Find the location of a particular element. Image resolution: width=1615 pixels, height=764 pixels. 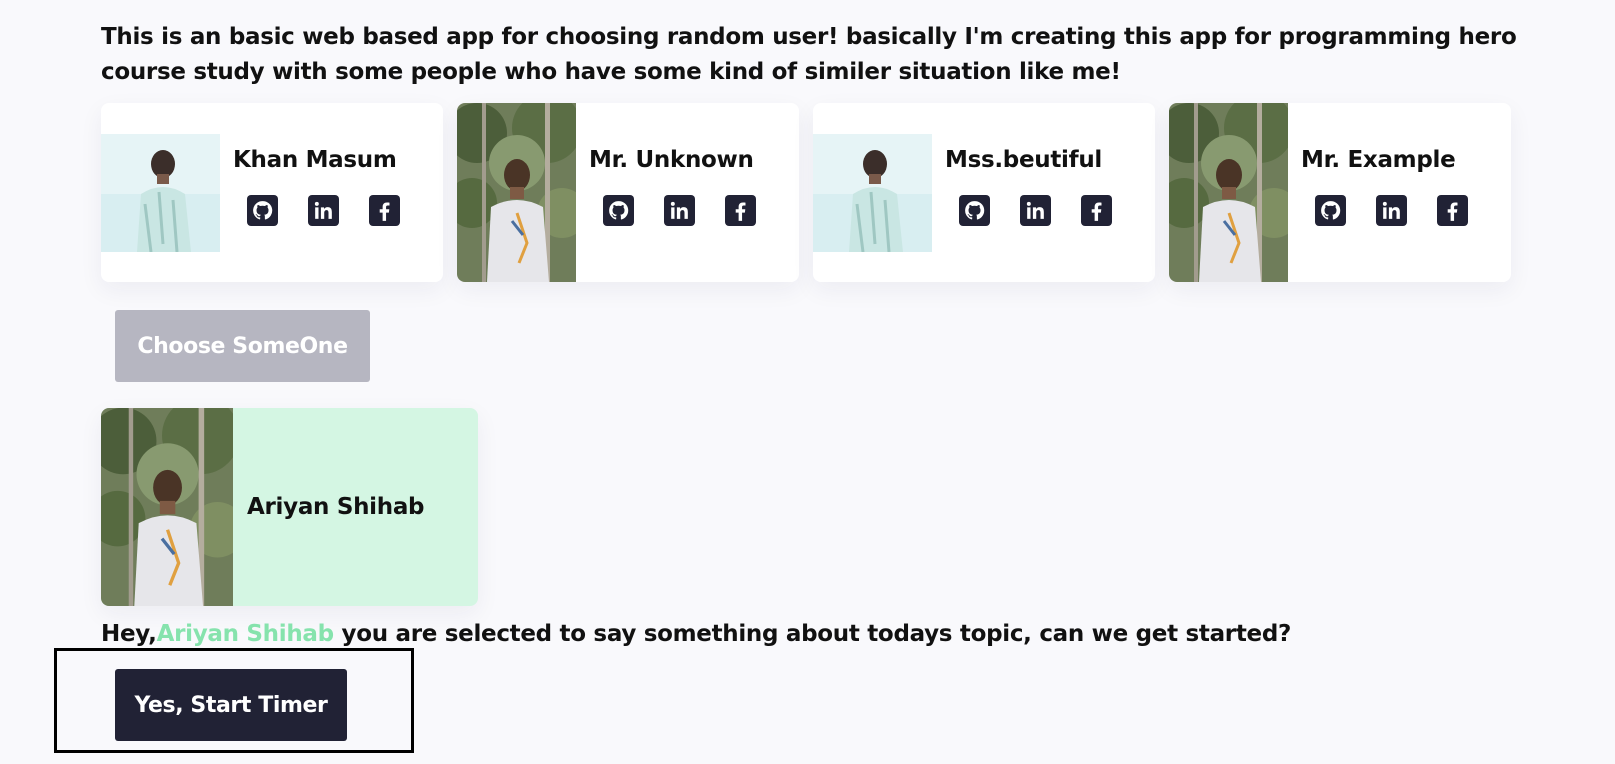

start-timer-button: Yes, Start Timer is located at coordinates (231, 705).